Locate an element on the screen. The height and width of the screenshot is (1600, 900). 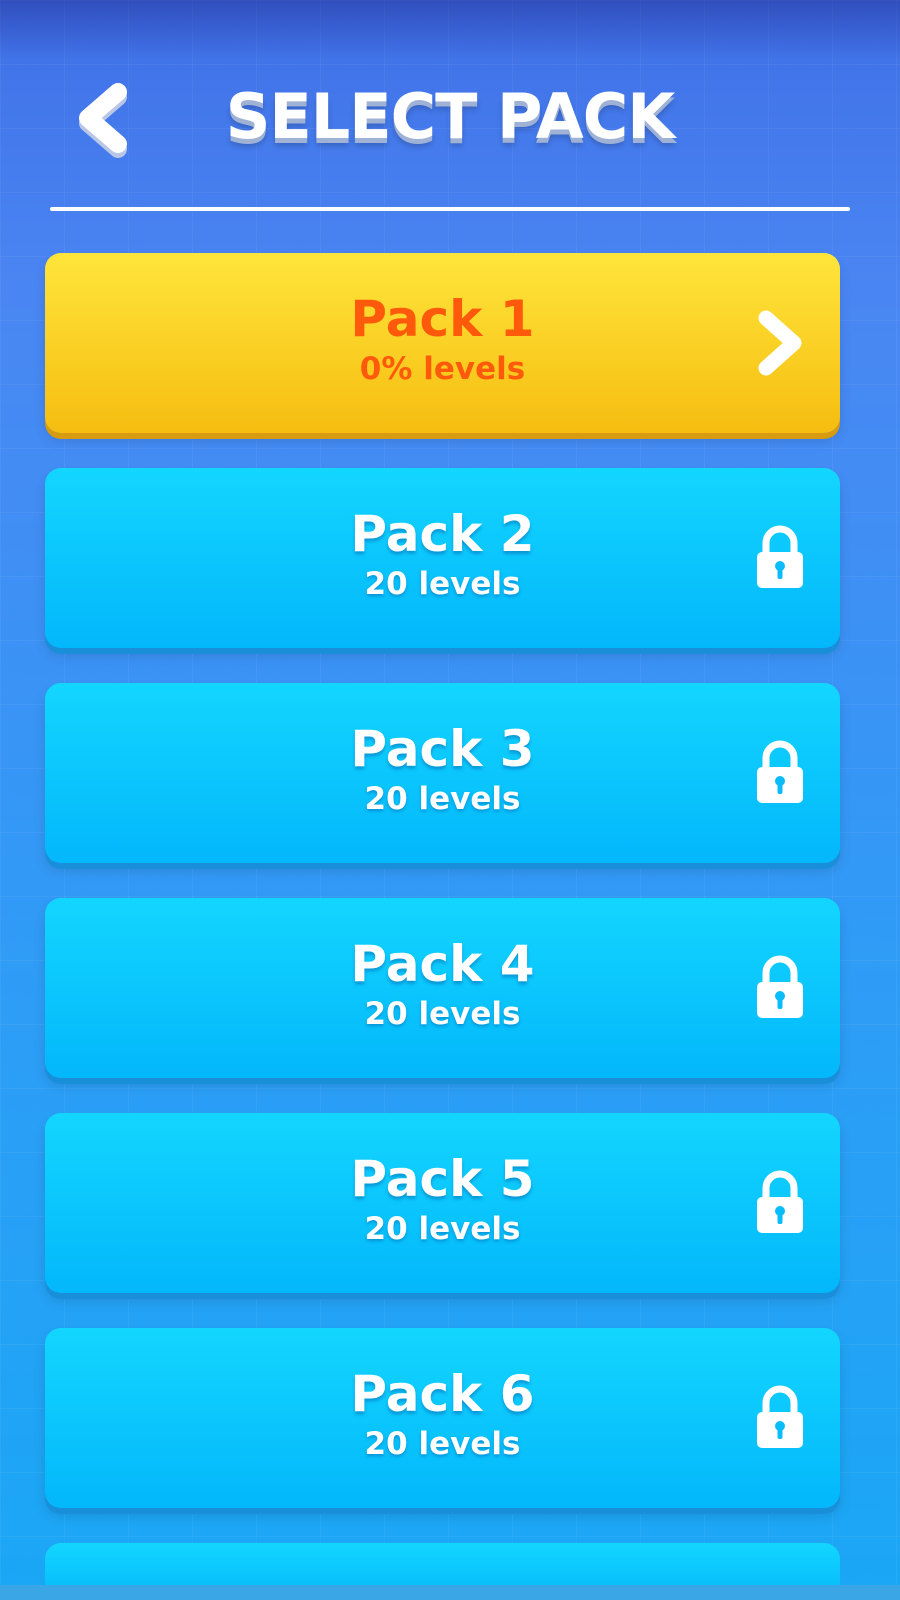
pack-card-5: Pack 5 20 levels is located at coordinates (442, 1203).